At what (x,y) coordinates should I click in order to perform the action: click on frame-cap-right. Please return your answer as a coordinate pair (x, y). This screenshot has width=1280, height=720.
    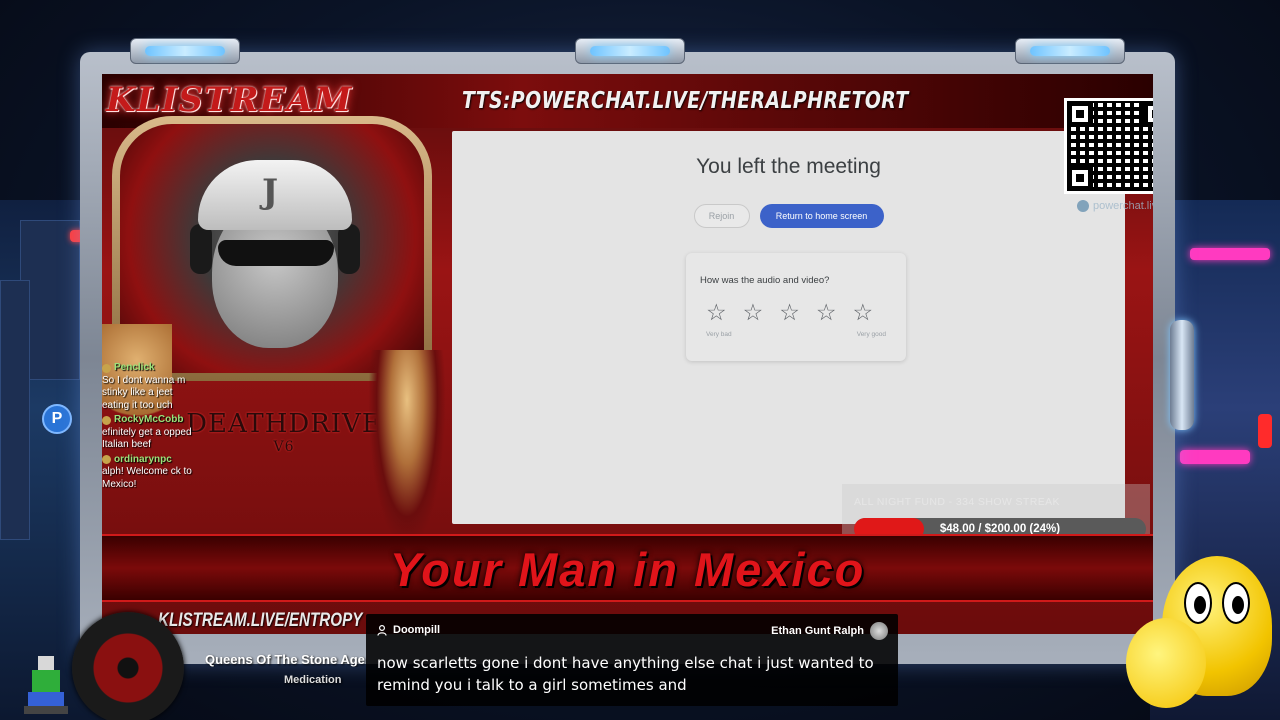
    Looking at the image, I should click on (1070, 51).